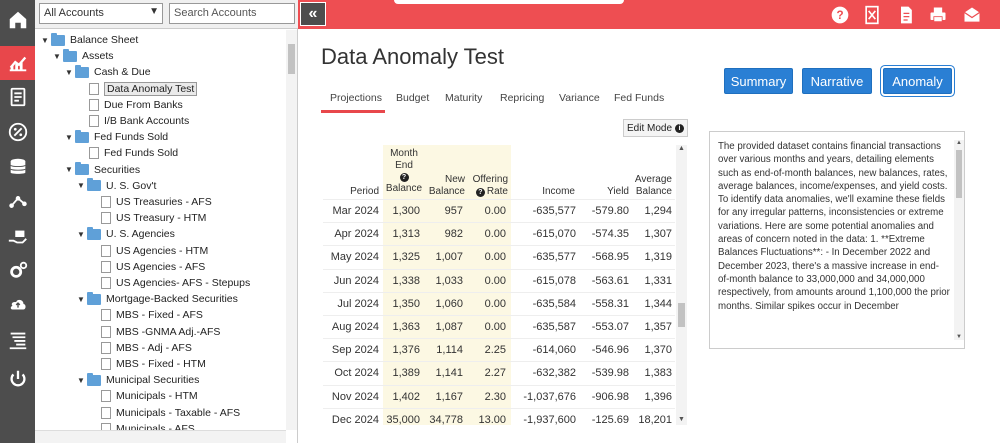 The width and height of the screenshot is (1000, 443). Describe the element at coordinates (401, 211) in the screenshot. I see `cell-meb: 1,300` at that location.